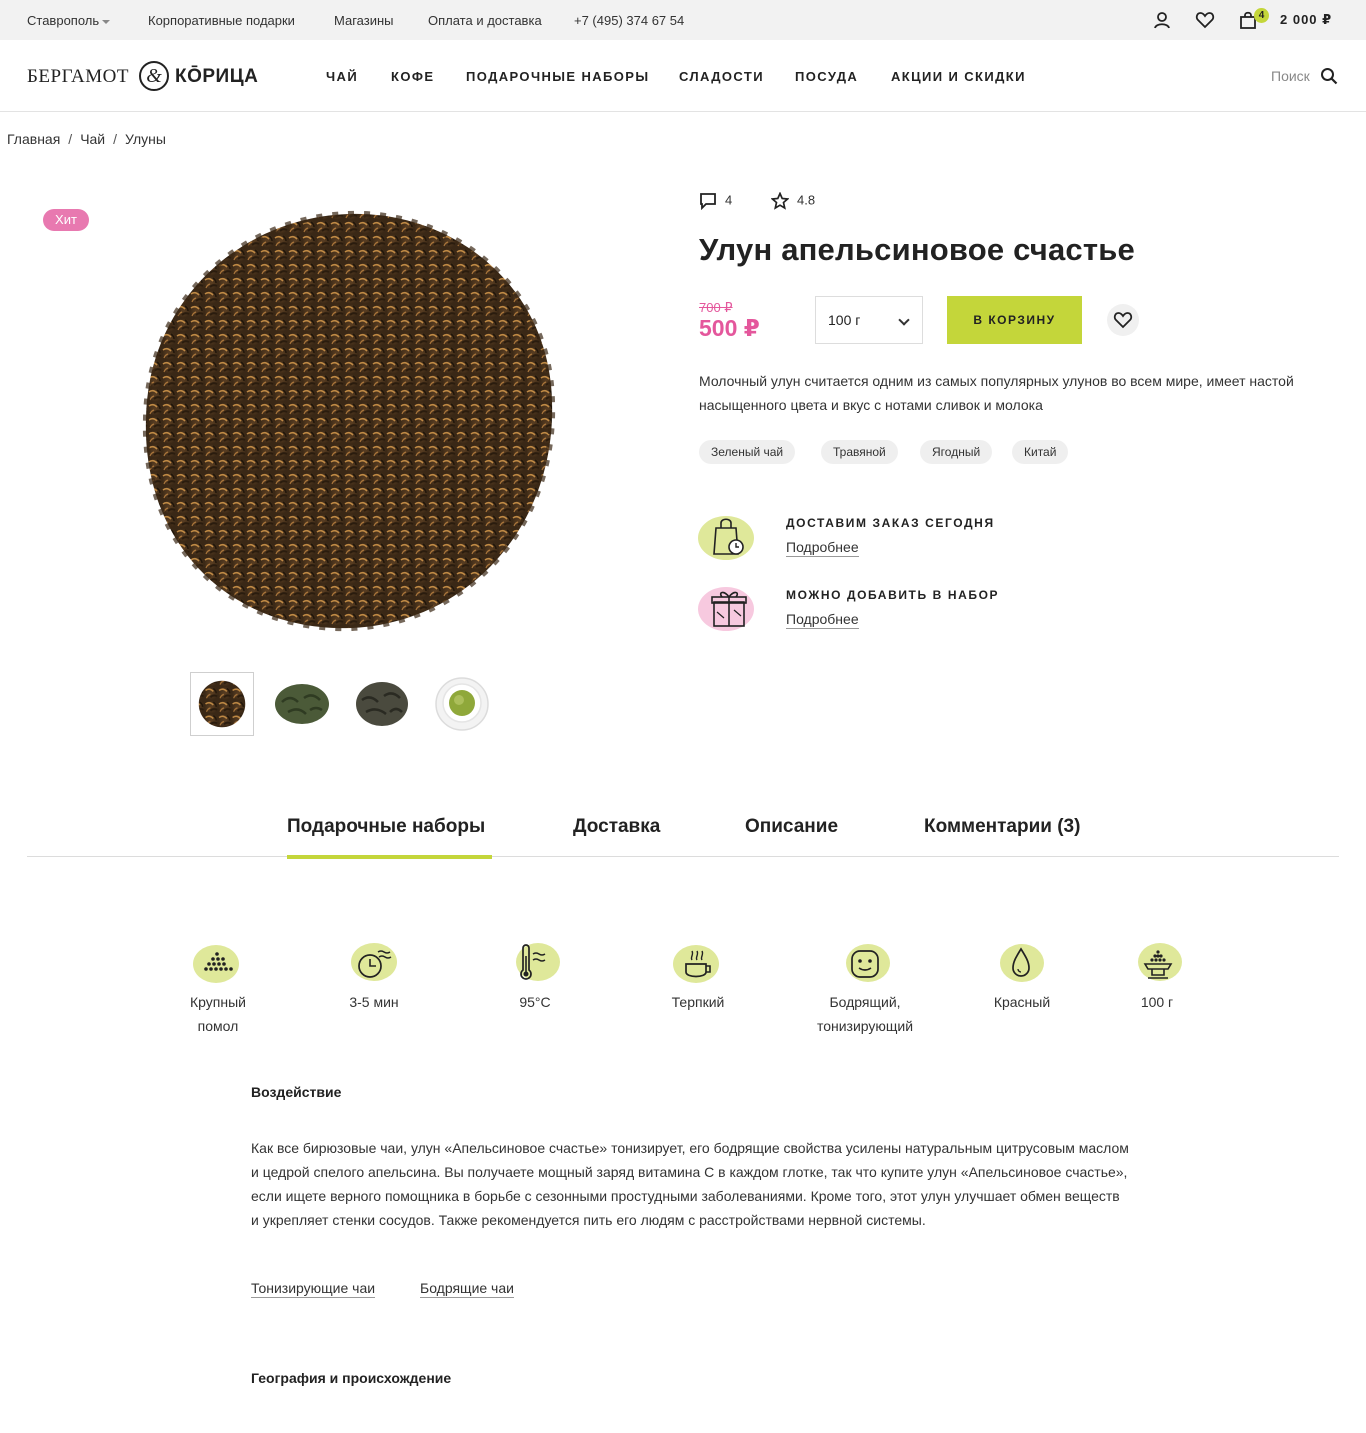  Describe the element at coordinates (726, 609) in the screenshot. I see `gift-box-icon` at that location.